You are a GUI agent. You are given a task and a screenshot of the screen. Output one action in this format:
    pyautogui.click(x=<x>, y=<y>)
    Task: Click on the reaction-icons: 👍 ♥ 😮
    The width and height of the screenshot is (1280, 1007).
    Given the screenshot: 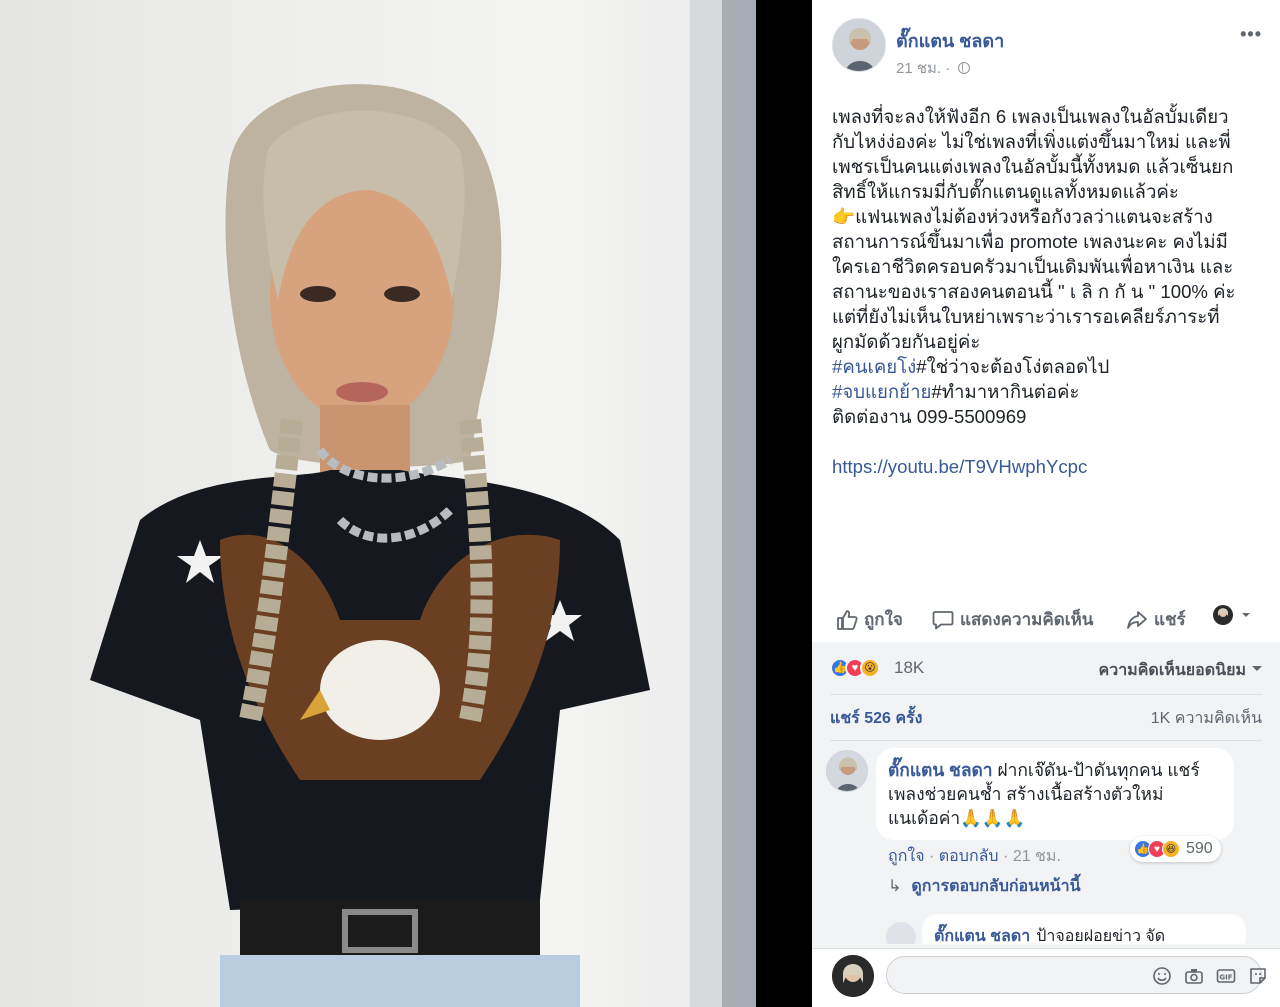 What is the action you would take?
    pyautogui.click(x=863, y=668)
    